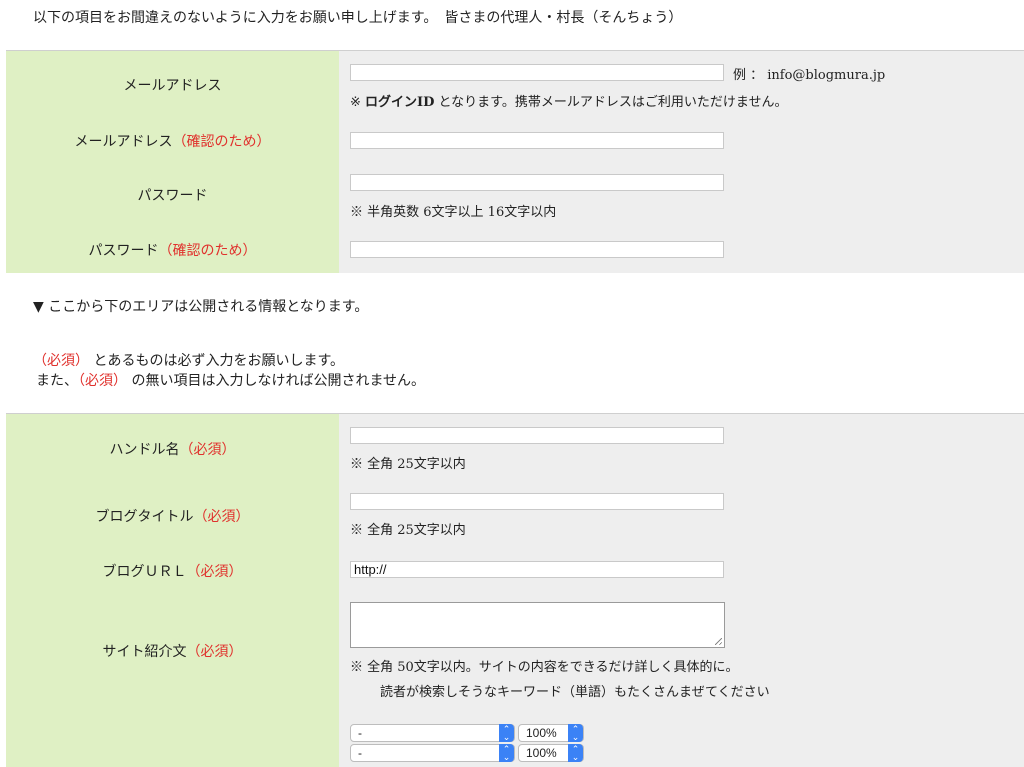  Describe the element at coordinates (172, 572) in the screenshot. I see `blog-url-label: ブログＵＲＬ（必須）` at that location.